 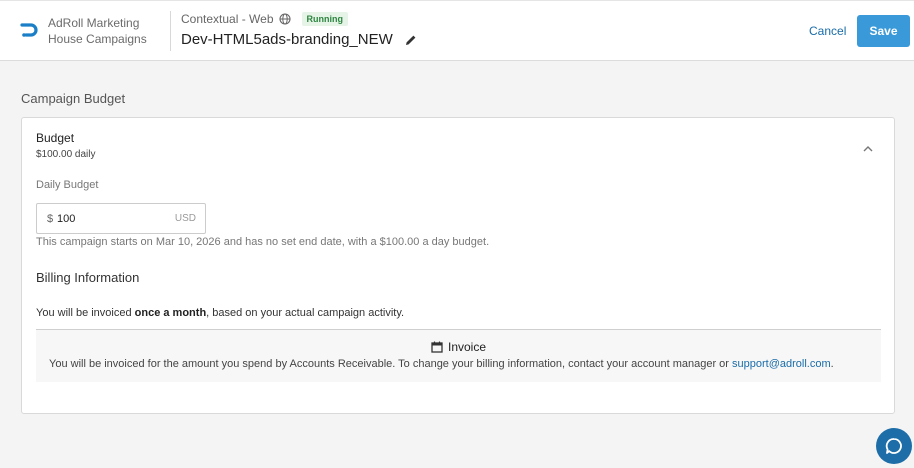 I want to click on budget-heading: Budget, so click(x=55, y=138).